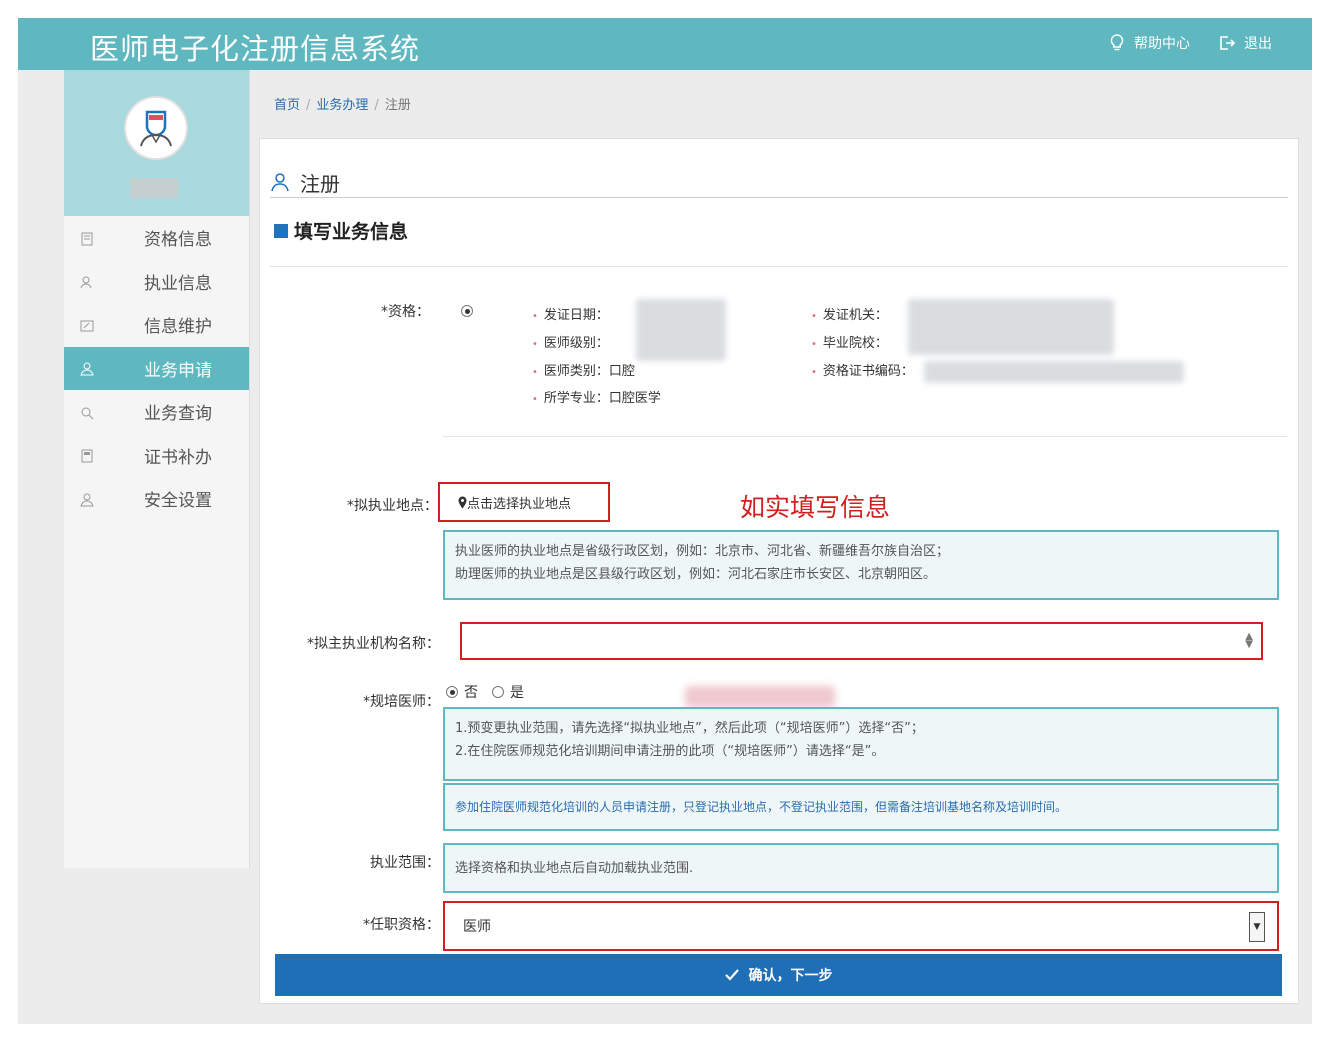  What do you see at coordinates (351, 232) in the screenshot?
I see `section-title-text: 填写业务信息` at bounding box center [351, 232].